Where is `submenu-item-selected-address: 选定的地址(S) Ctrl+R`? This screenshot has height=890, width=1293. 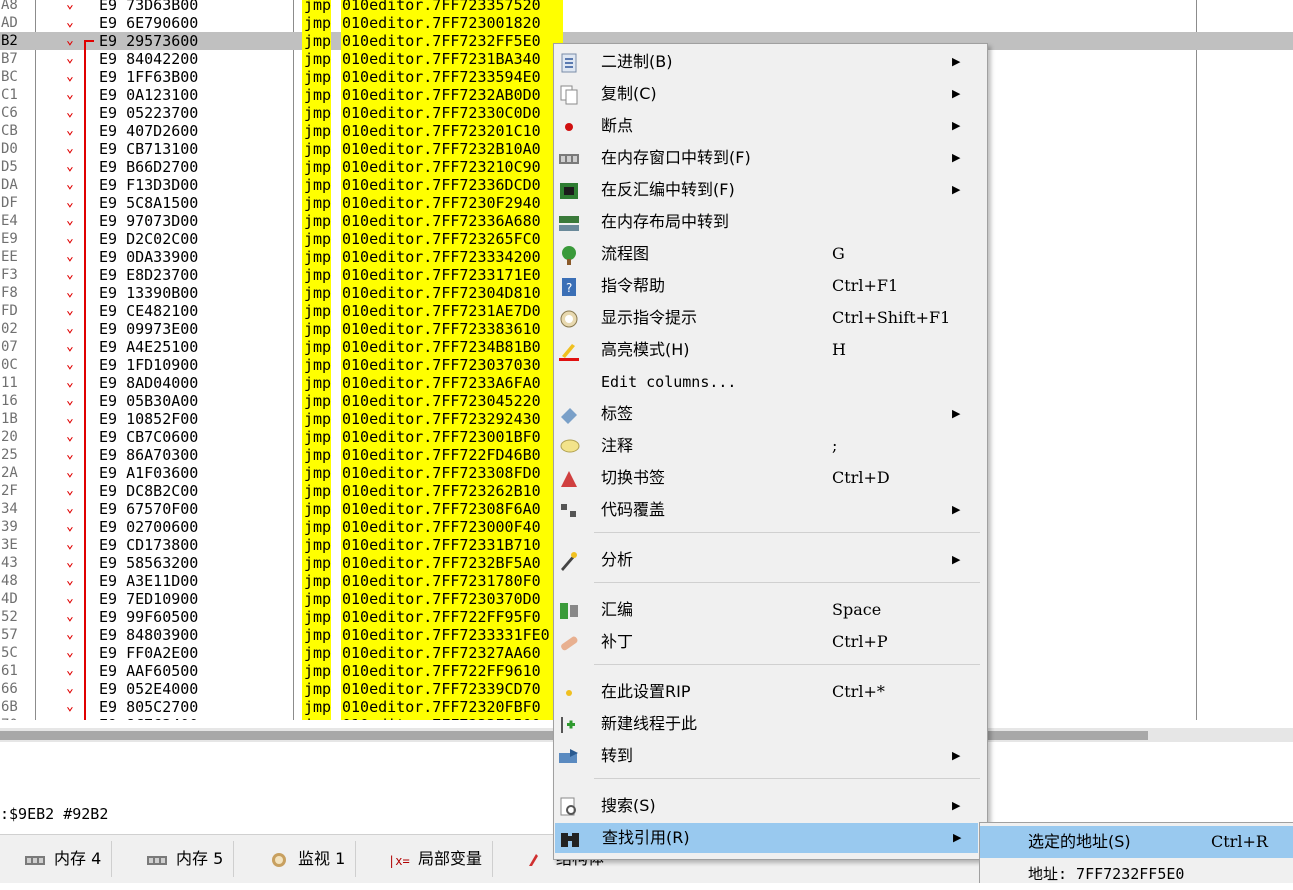
submenu-item-selected-address: 选定的地址(S) Ctrl+R is located at coordinates (1136, 842).